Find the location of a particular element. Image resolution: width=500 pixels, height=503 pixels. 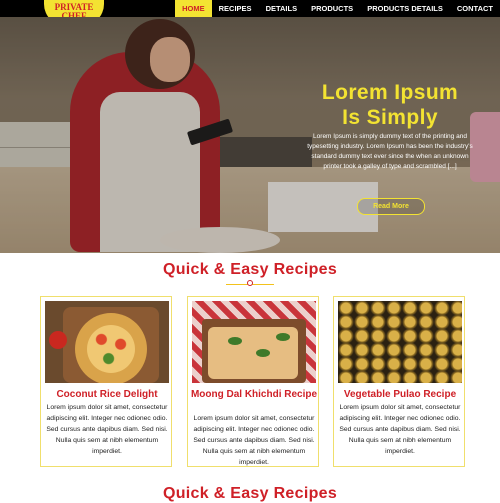

hero-title-line-2: Is Simply is located at coordinates (390, 117).